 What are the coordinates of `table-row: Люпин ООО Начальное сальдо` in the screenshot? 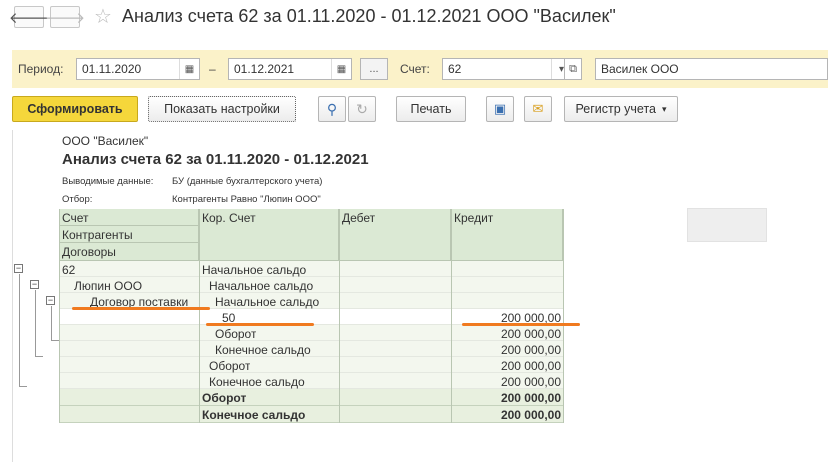 It's located at (311, 285).